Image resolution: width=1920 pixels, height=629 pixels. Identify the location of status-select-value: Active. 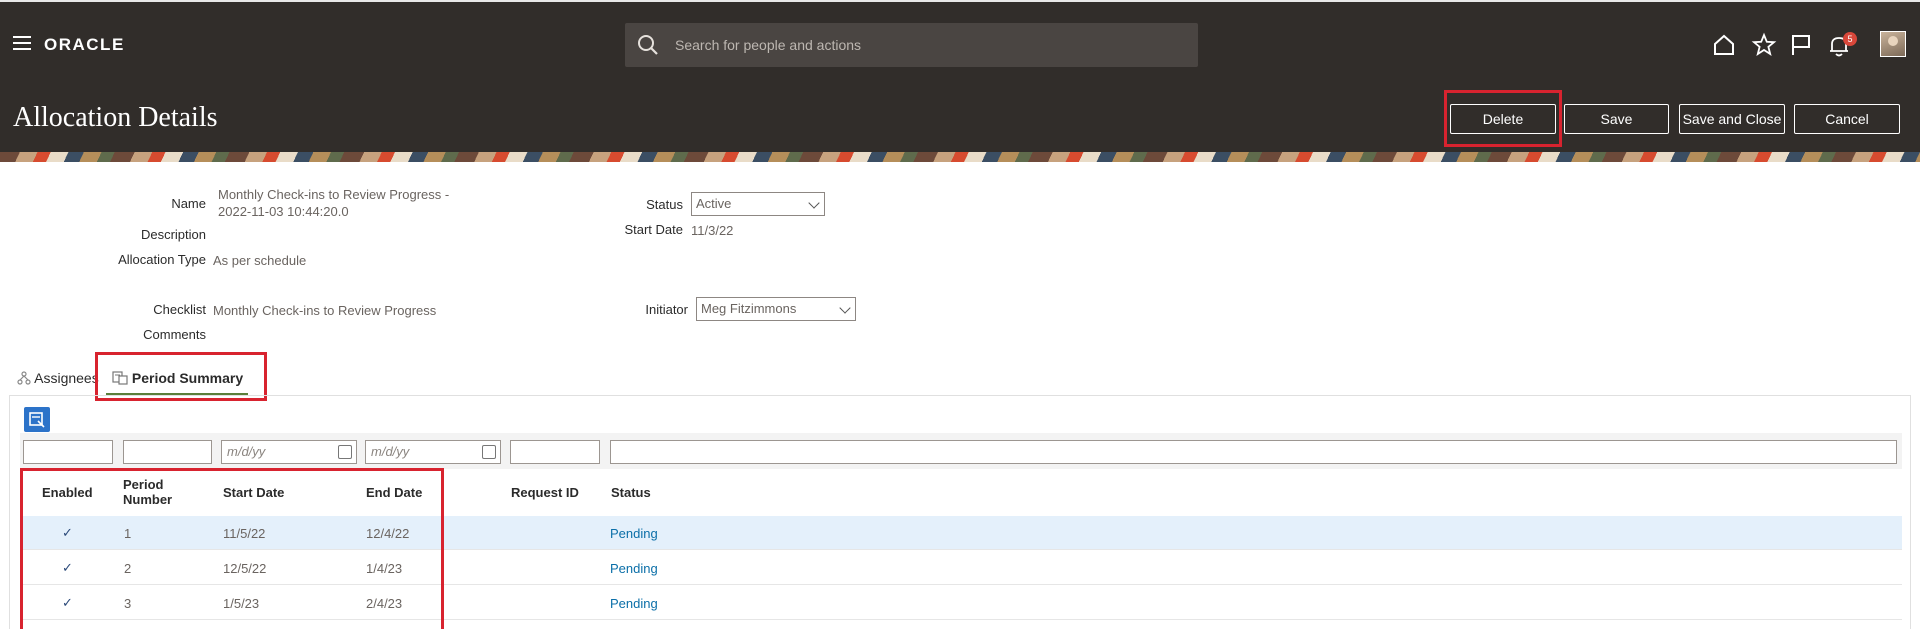
(714, 203).